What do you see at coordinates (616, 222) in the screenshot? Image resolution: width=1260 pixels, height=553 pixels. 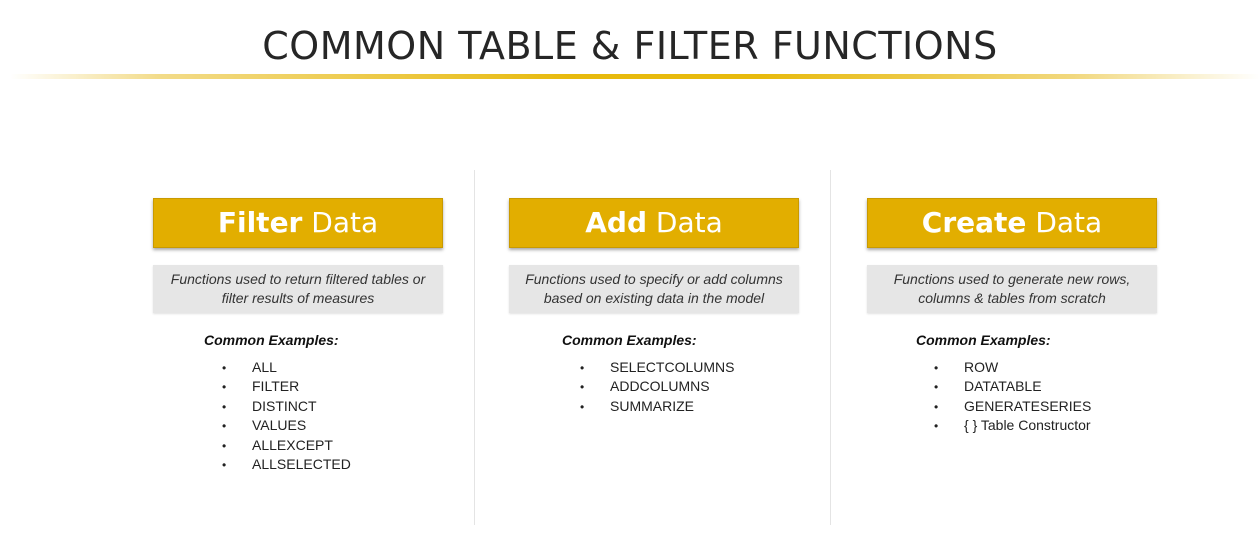 I see `header-bold-text: Add` at bounding box center [616, 222].